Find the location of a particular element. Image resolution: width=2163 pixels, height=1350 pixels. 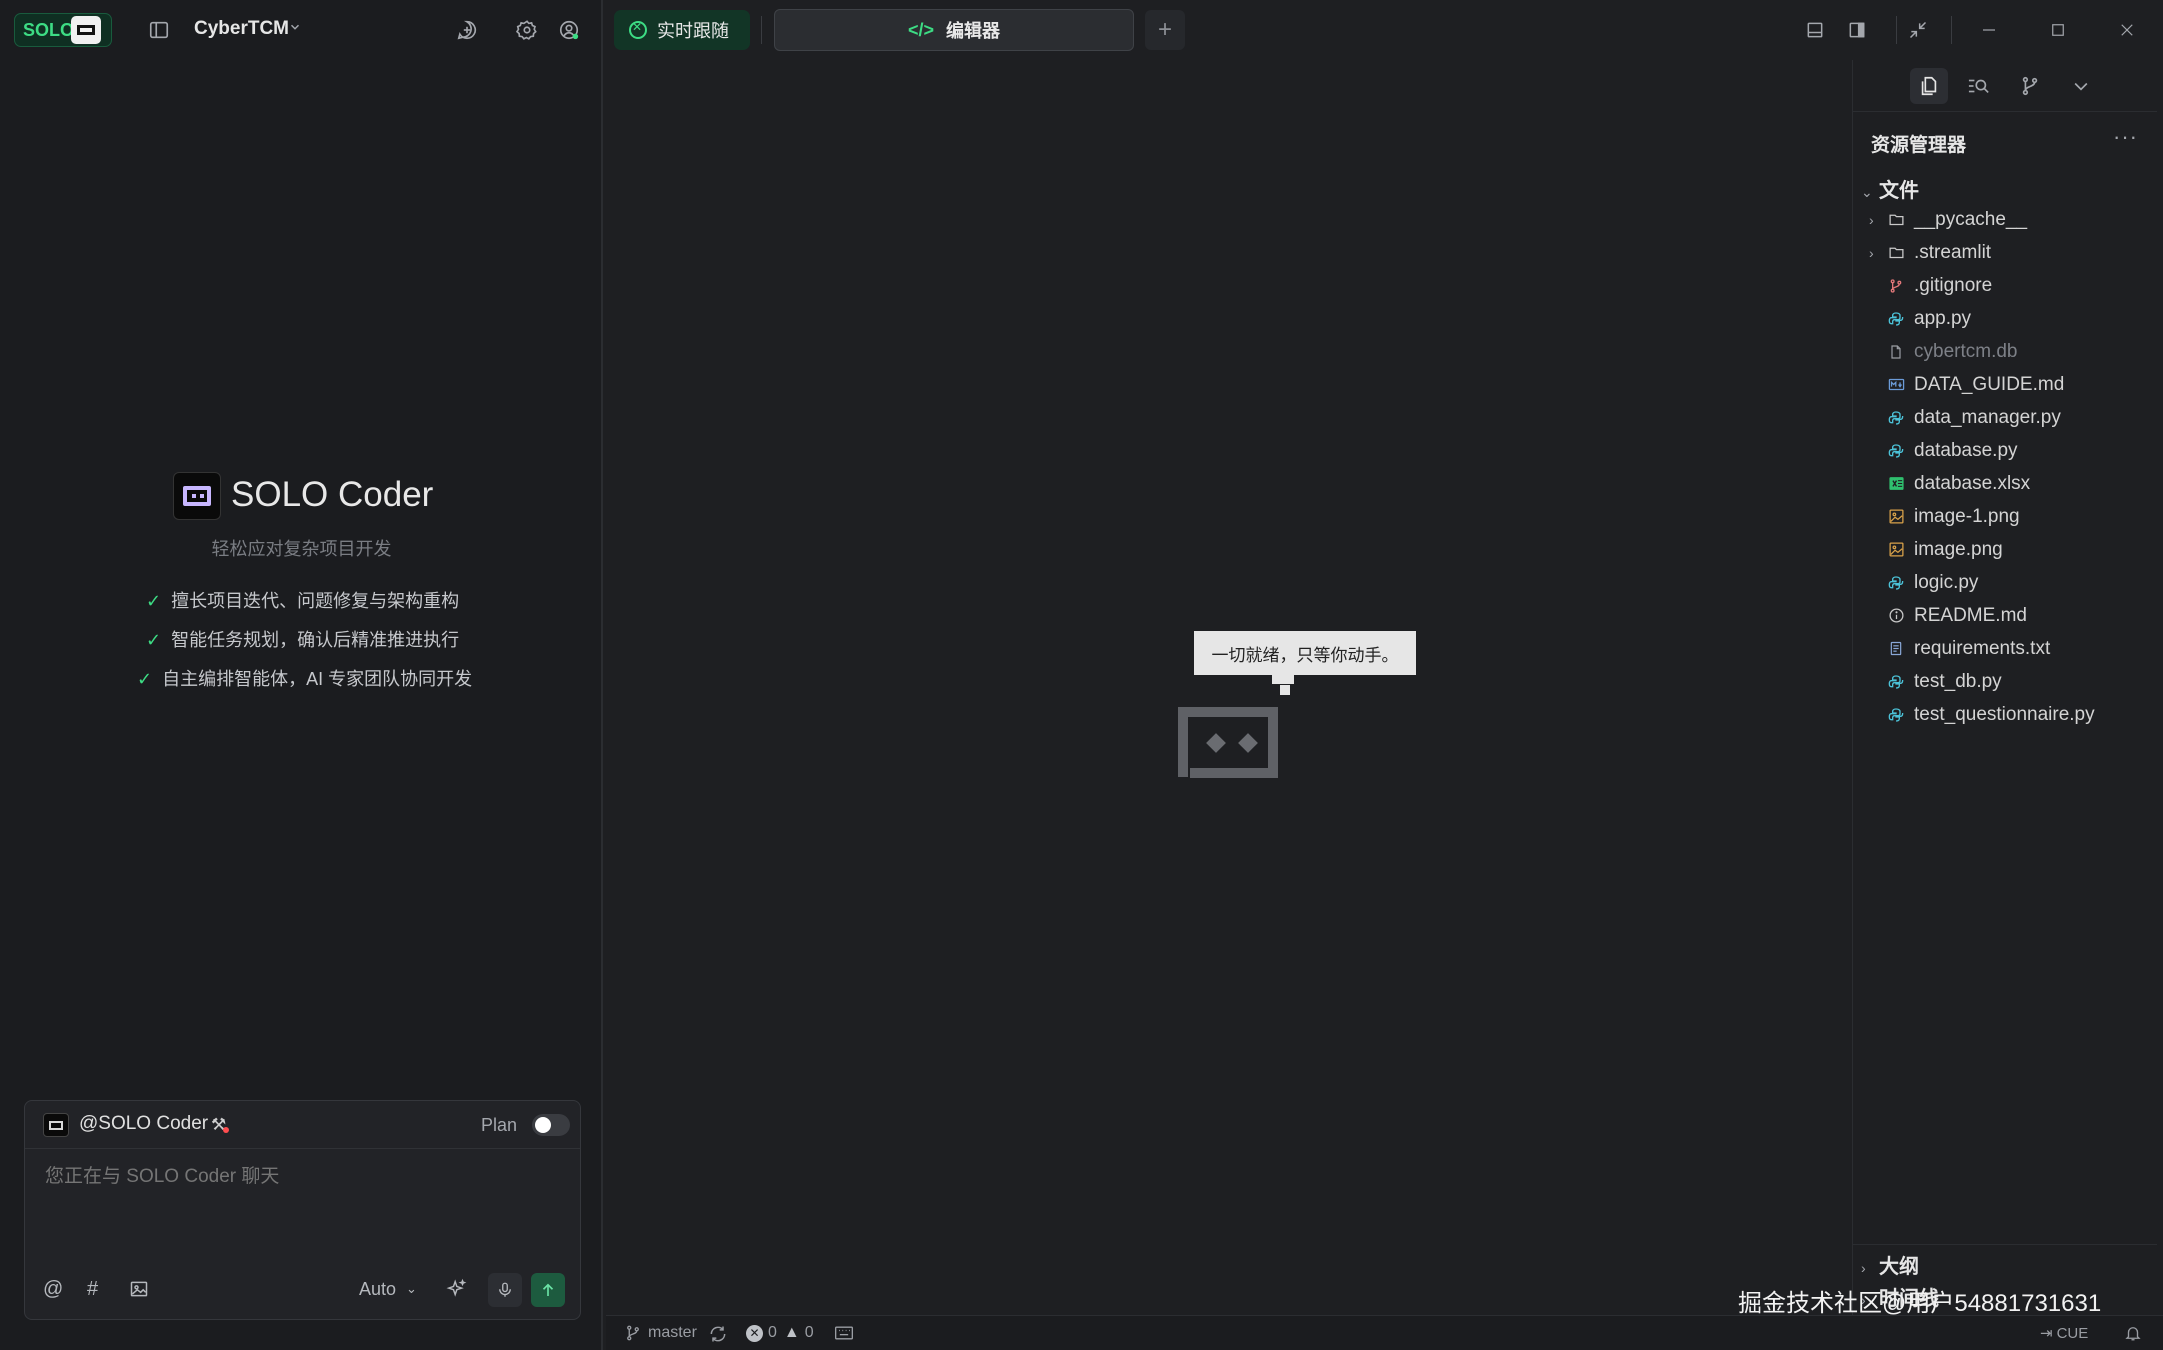

microphone-icon is located at coordinates (505, 1289).